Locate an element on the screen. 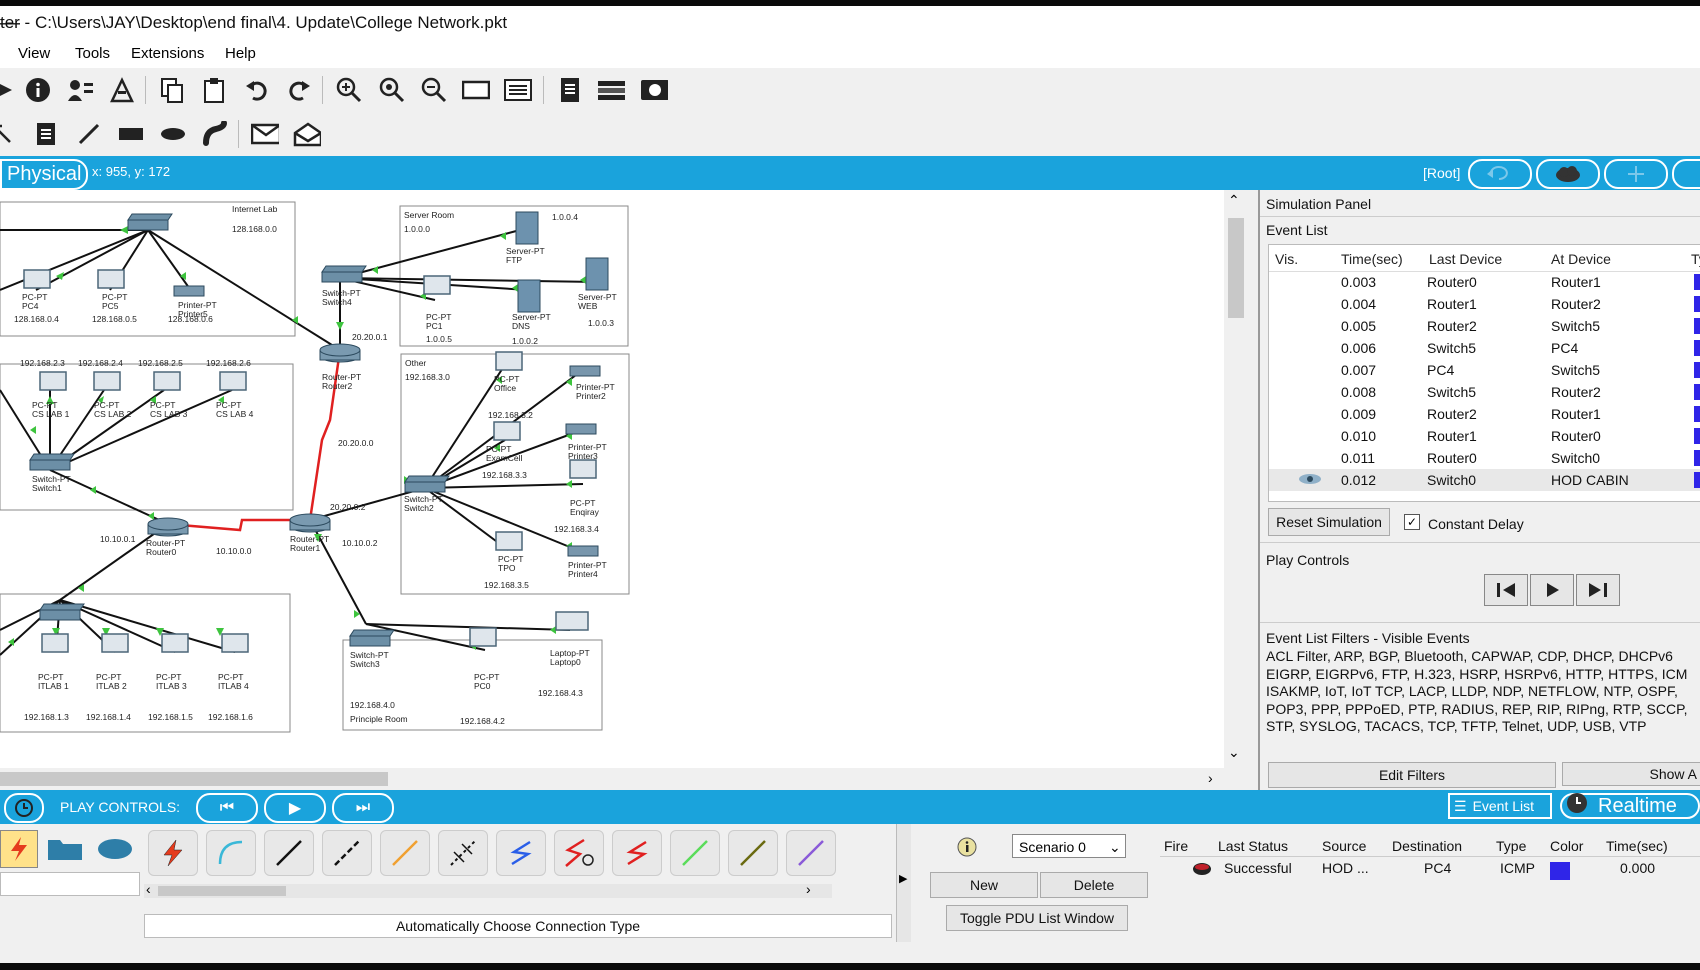 The height and width of the screenshot is (970, 1700). copy-icon is located at coordinates (172, 90).